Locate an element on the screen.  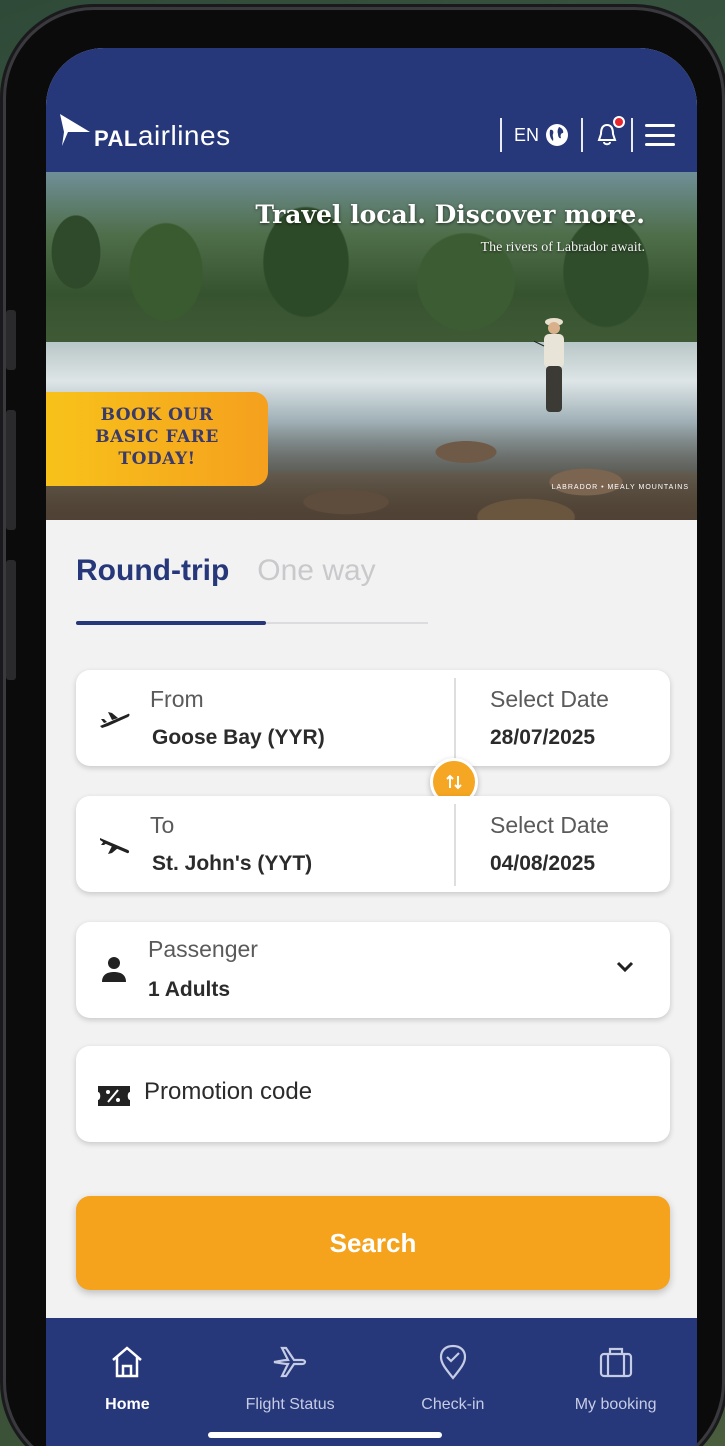
return-date-field: Select Date 04/08/2025 is located at coordinates (565, 844).